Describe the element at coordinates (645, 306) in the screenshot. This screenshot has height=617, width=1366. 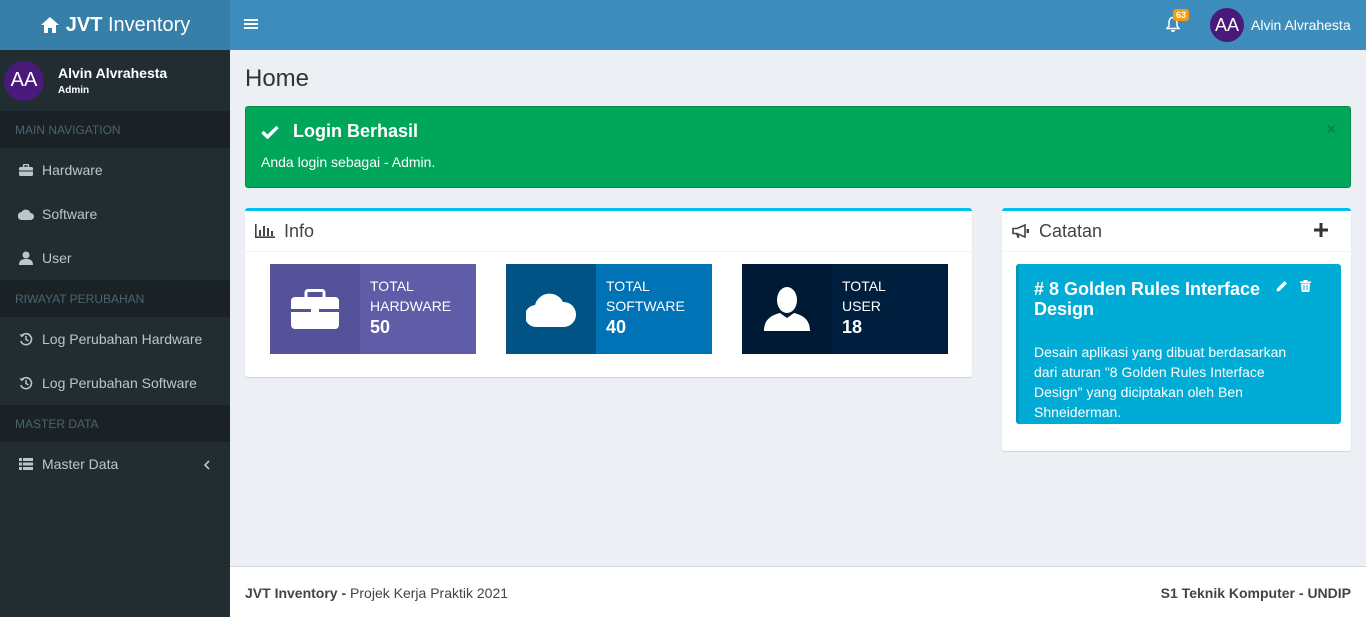
I see `stat-label: SOFTWARE` at that location.